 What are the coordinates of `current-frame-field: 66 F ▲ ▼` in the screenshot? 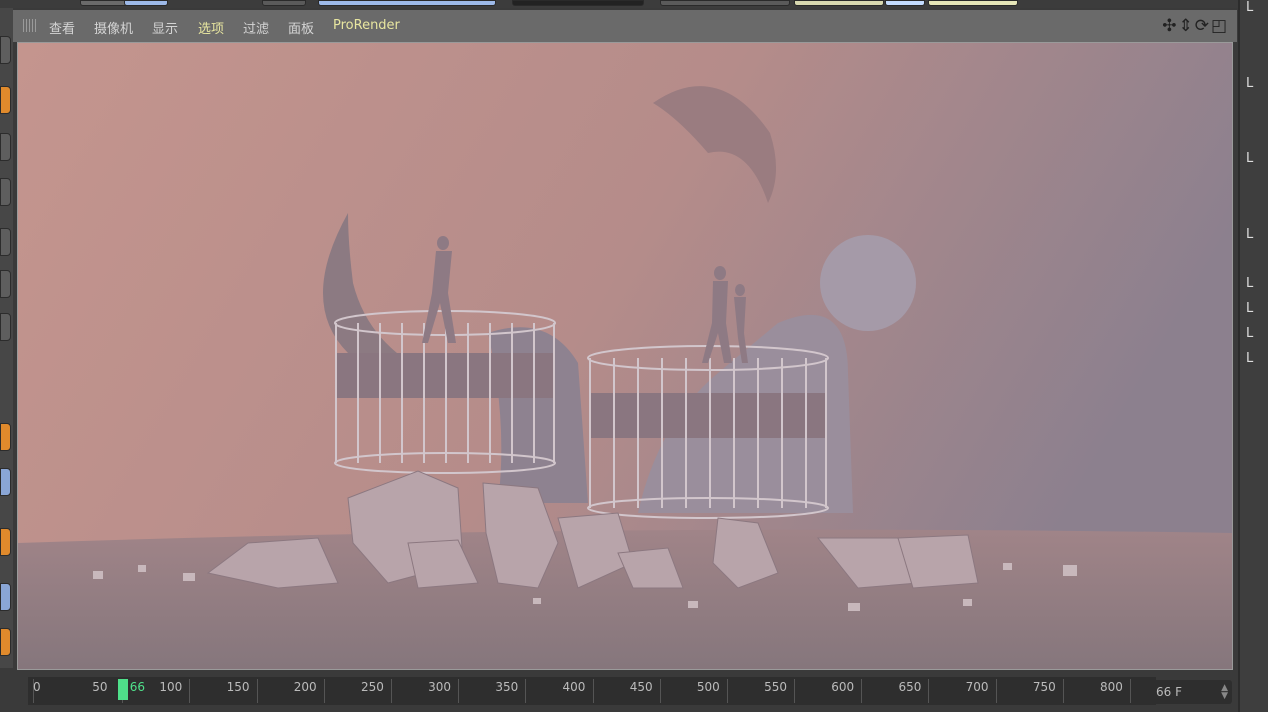 It's located at (1191, 692).